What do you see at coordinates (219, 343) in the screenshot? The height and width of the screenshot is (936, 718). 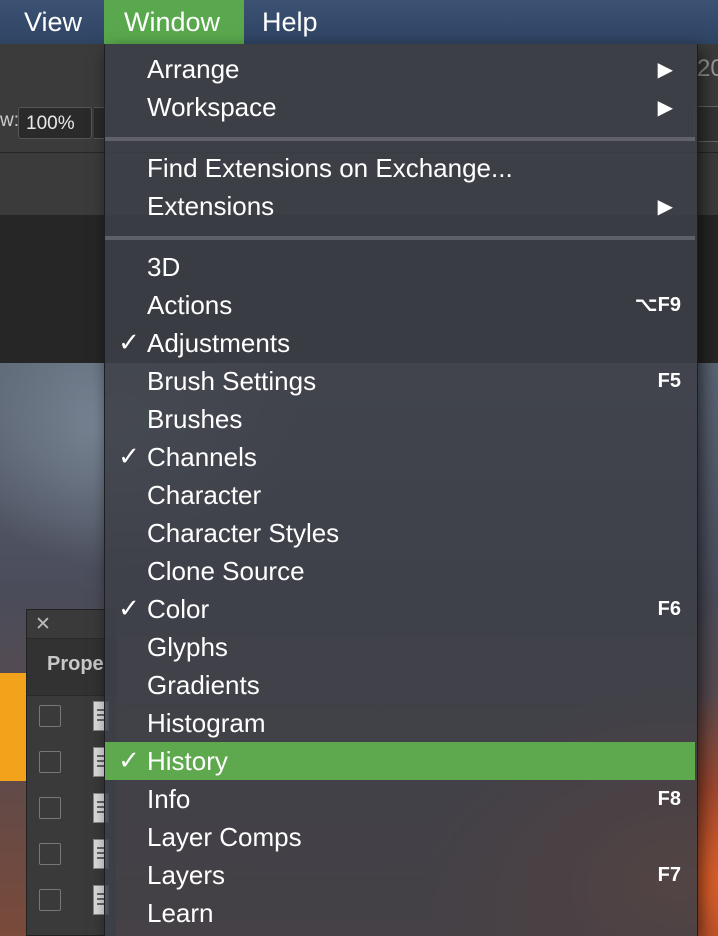 I see `menu-item-label: Adjustments` at bounding box center [219, 343].